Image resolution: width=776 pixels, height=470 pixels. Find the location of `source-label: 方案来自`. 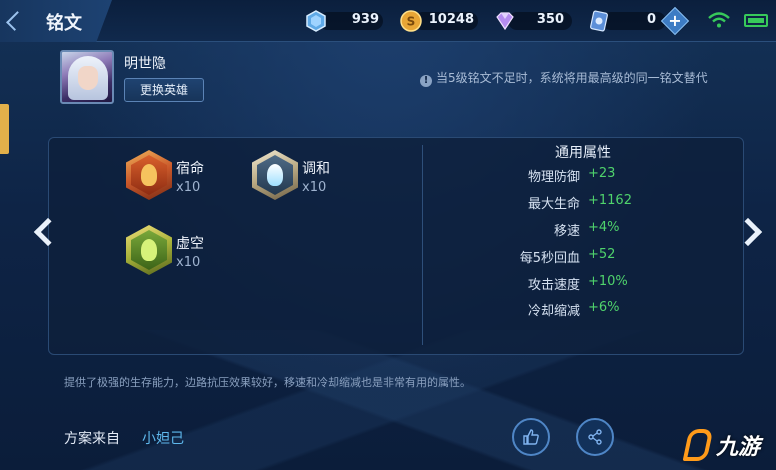

source-label: 方案来自 is located at coordinates (92, 439).